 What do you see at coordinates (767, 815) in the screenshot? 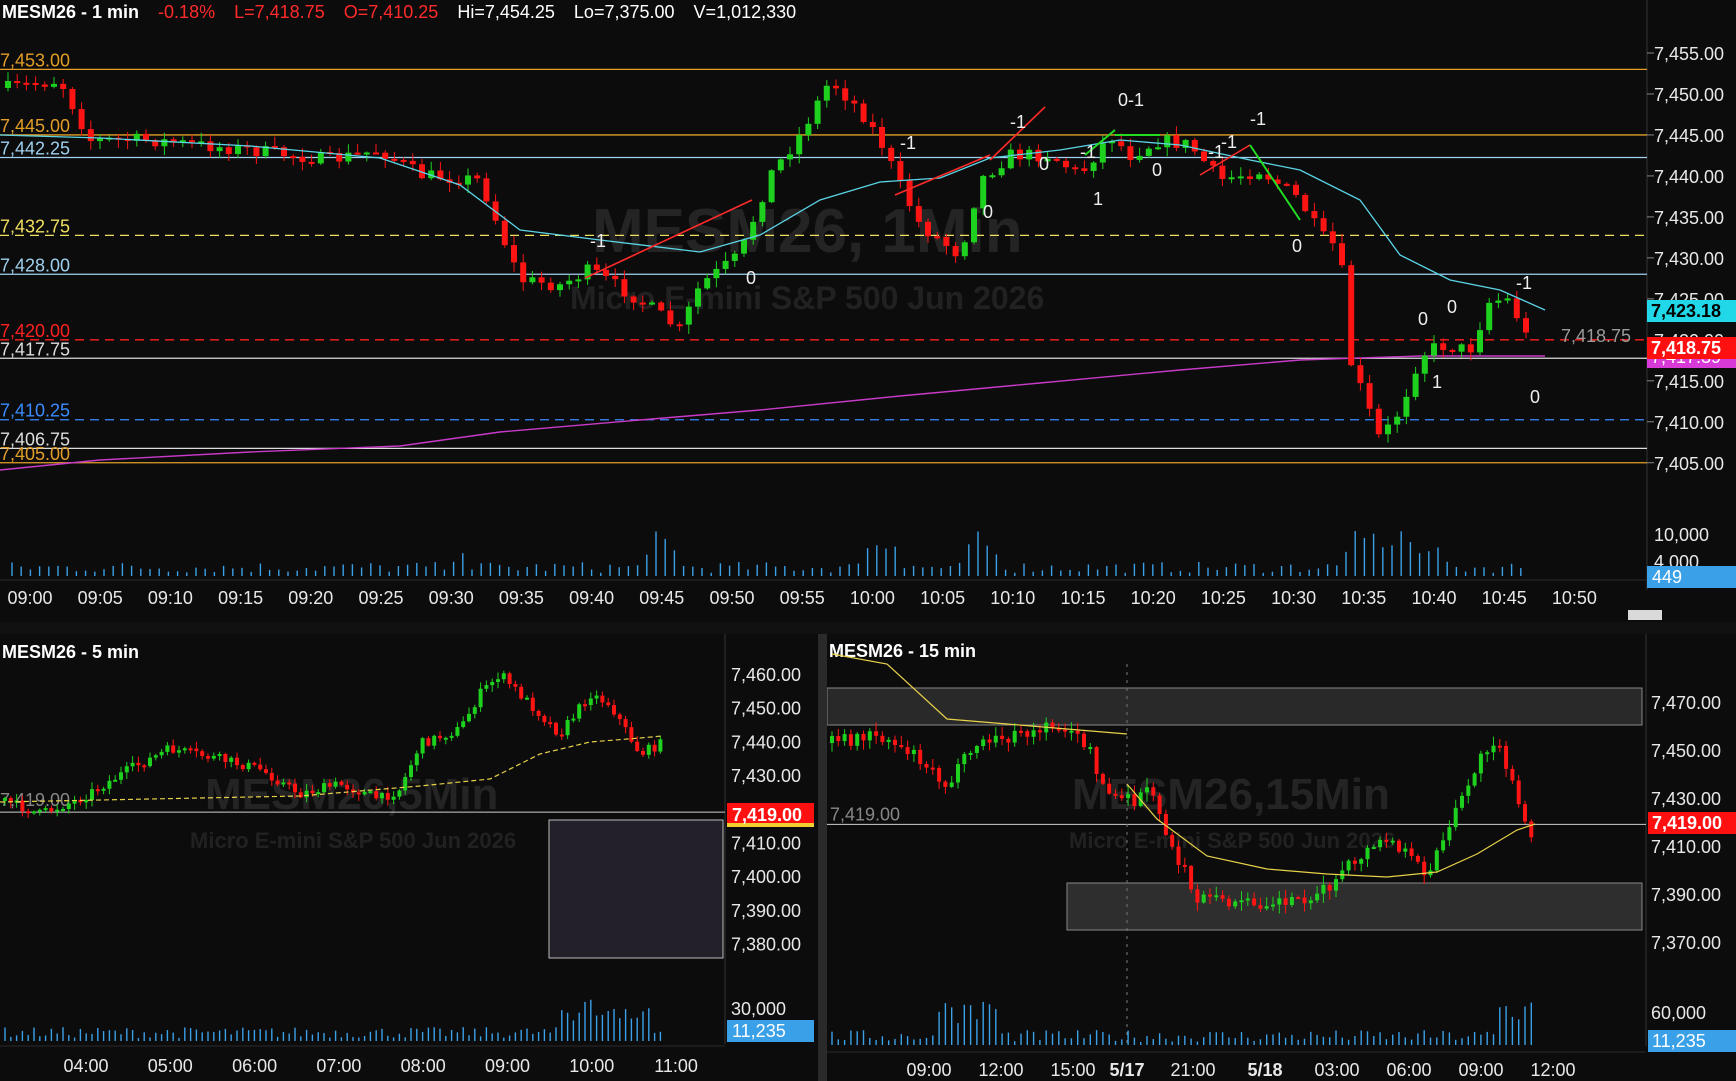
I see `last-price-value: 7,419.00` at bounding box center [767, 815].